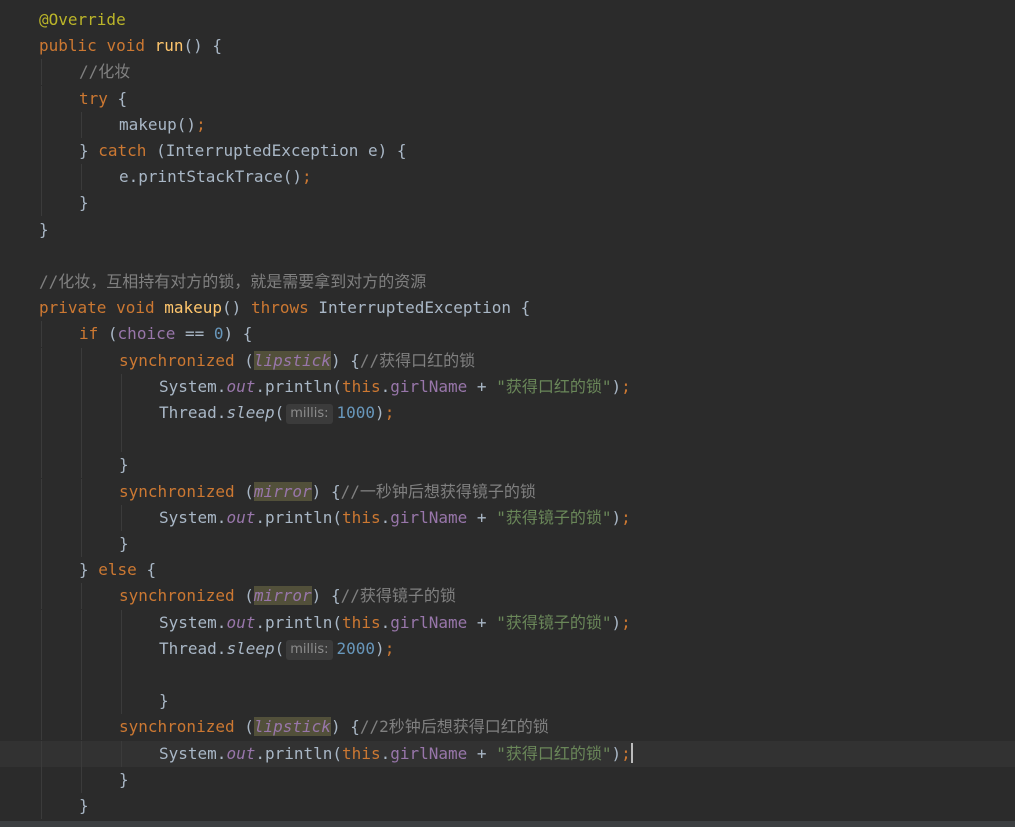  I want to click on code-line: synchronized (mirror) {//获得镜子的锁, so click(507, 596).